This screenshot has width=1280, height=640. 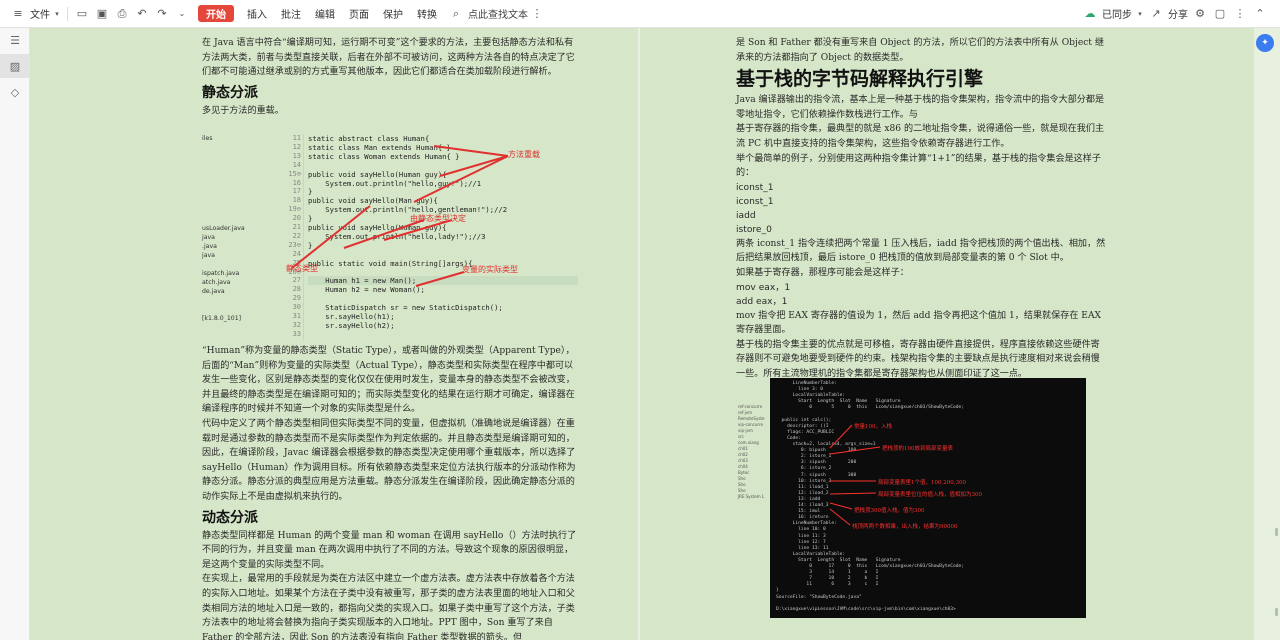 I want to click on annotation-arrows, so click(x=400, y=216).